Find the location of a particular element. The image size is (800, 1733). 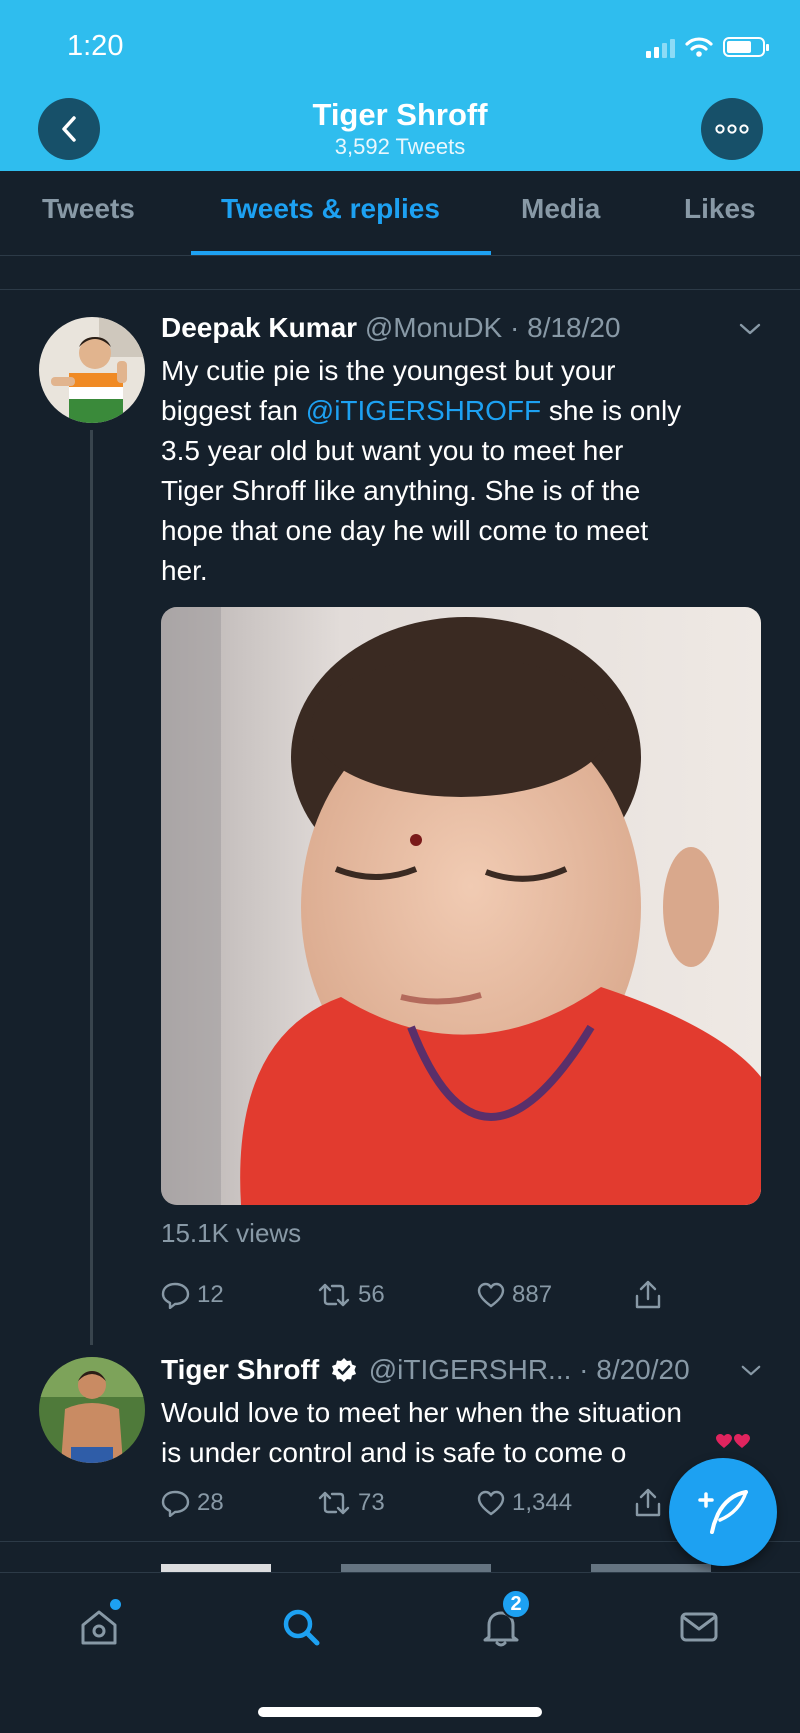

signal-icon is located at coordinates (660, 47).